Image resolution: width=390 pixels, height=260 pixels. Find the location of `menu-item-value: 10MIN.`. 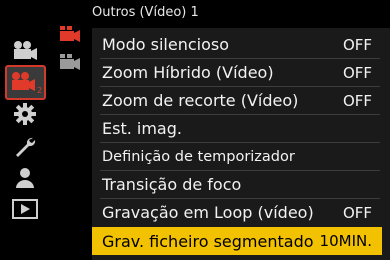

menu-item-value: 10MIN. is located at coordinates (345, 241).